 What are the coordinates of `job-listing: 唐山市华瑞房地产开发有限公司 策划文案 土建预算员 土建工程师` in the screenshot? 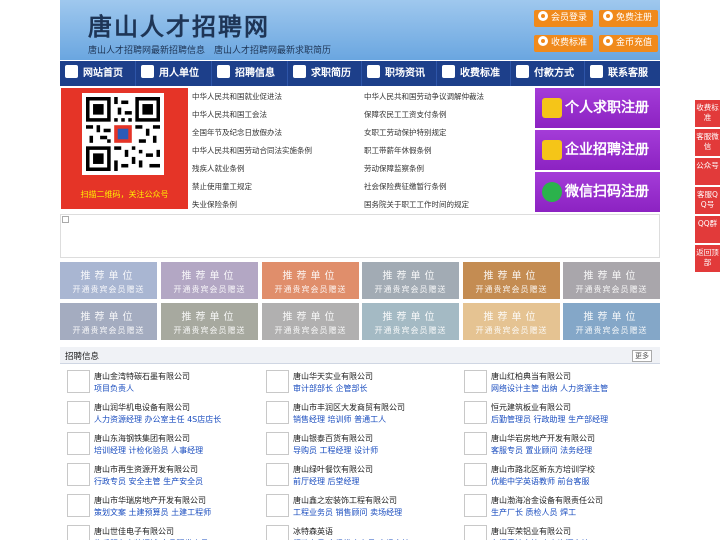 It's located at (157, 505).